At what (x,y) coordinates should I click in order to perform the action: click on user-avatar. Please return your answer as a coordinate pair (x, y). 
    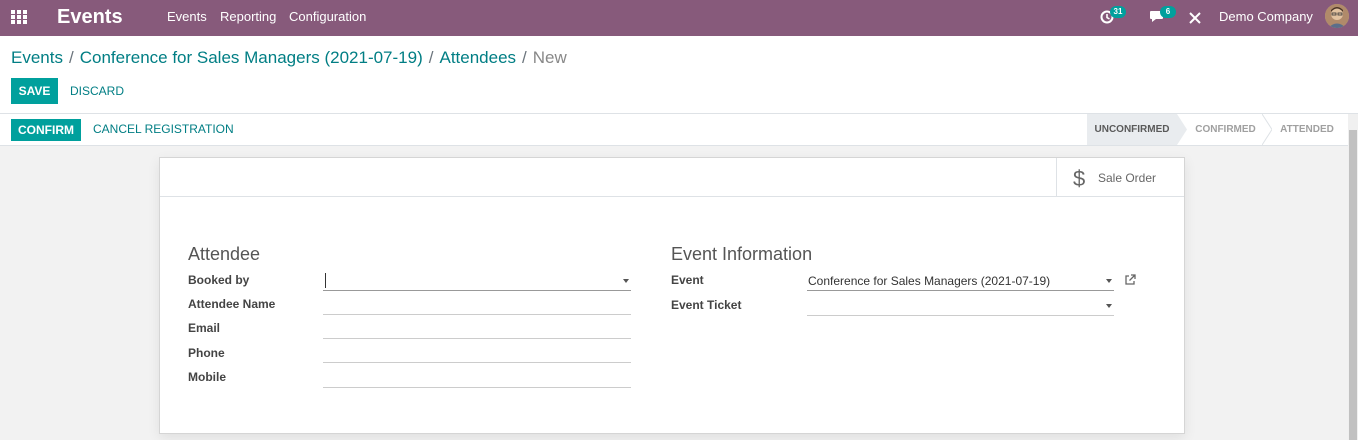
    Looking at the image, I should click on (1337, 16).